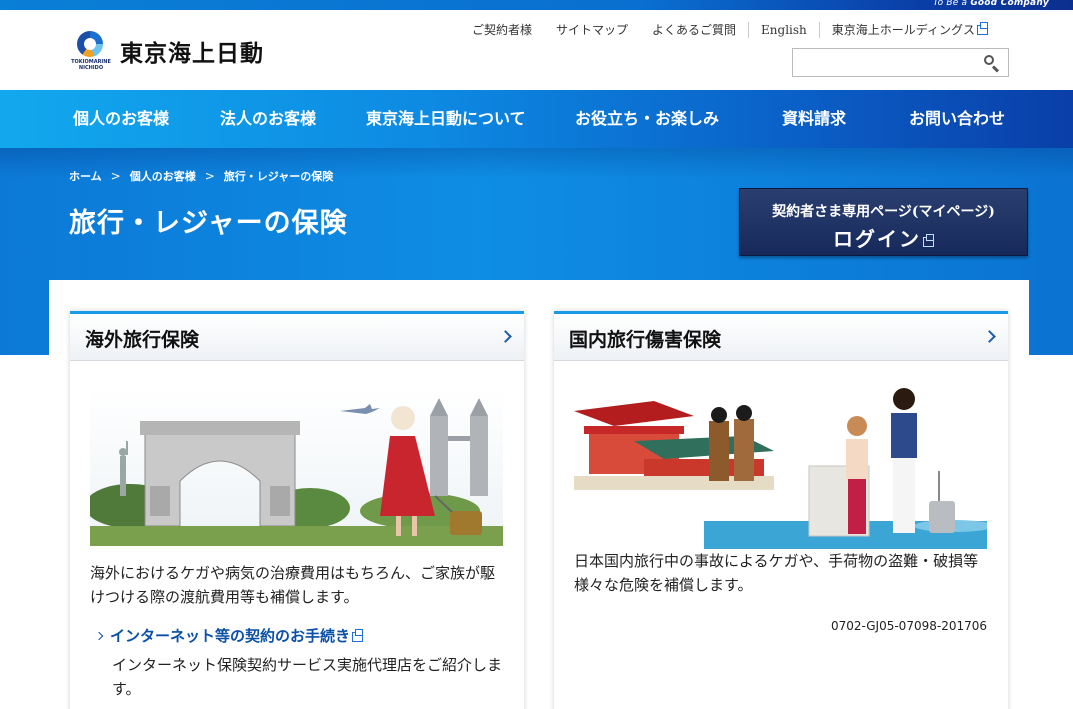  What do you see at coordinates (784, 30) in the screenshot?
I see `util-link-english: English` at bounding box center [784, 30].